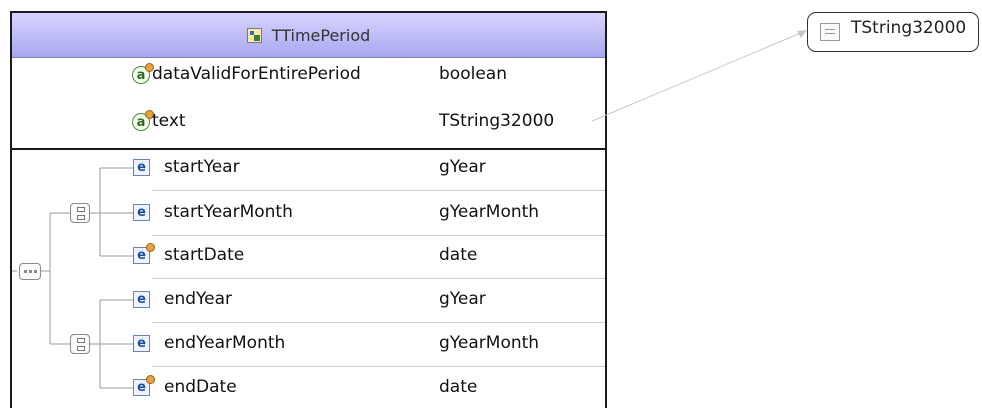  Describe the element at coordinates (204, 255) in the screenshot. I see `element-name: startDate` at that location.